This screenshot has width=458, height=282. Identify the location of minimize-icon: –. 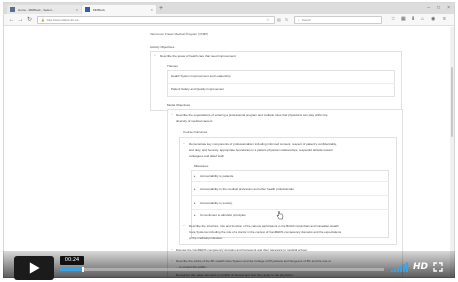
(428, 8).